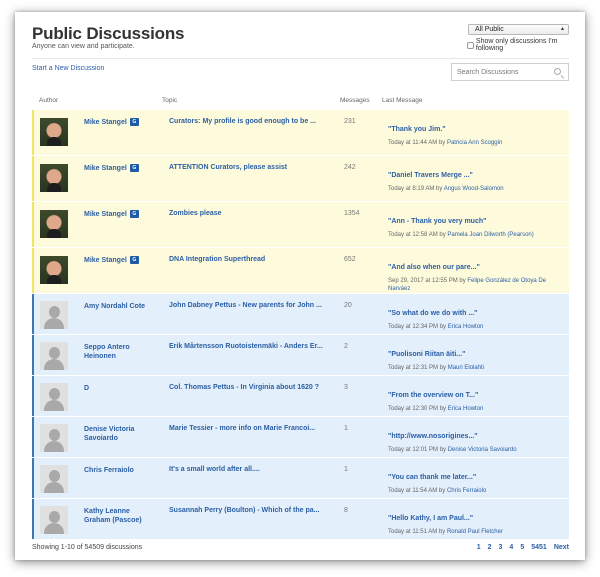 This screenshot has width=600, height=577. I want to click on author-link: Amy Nordahl Cote, so click(114, 306).